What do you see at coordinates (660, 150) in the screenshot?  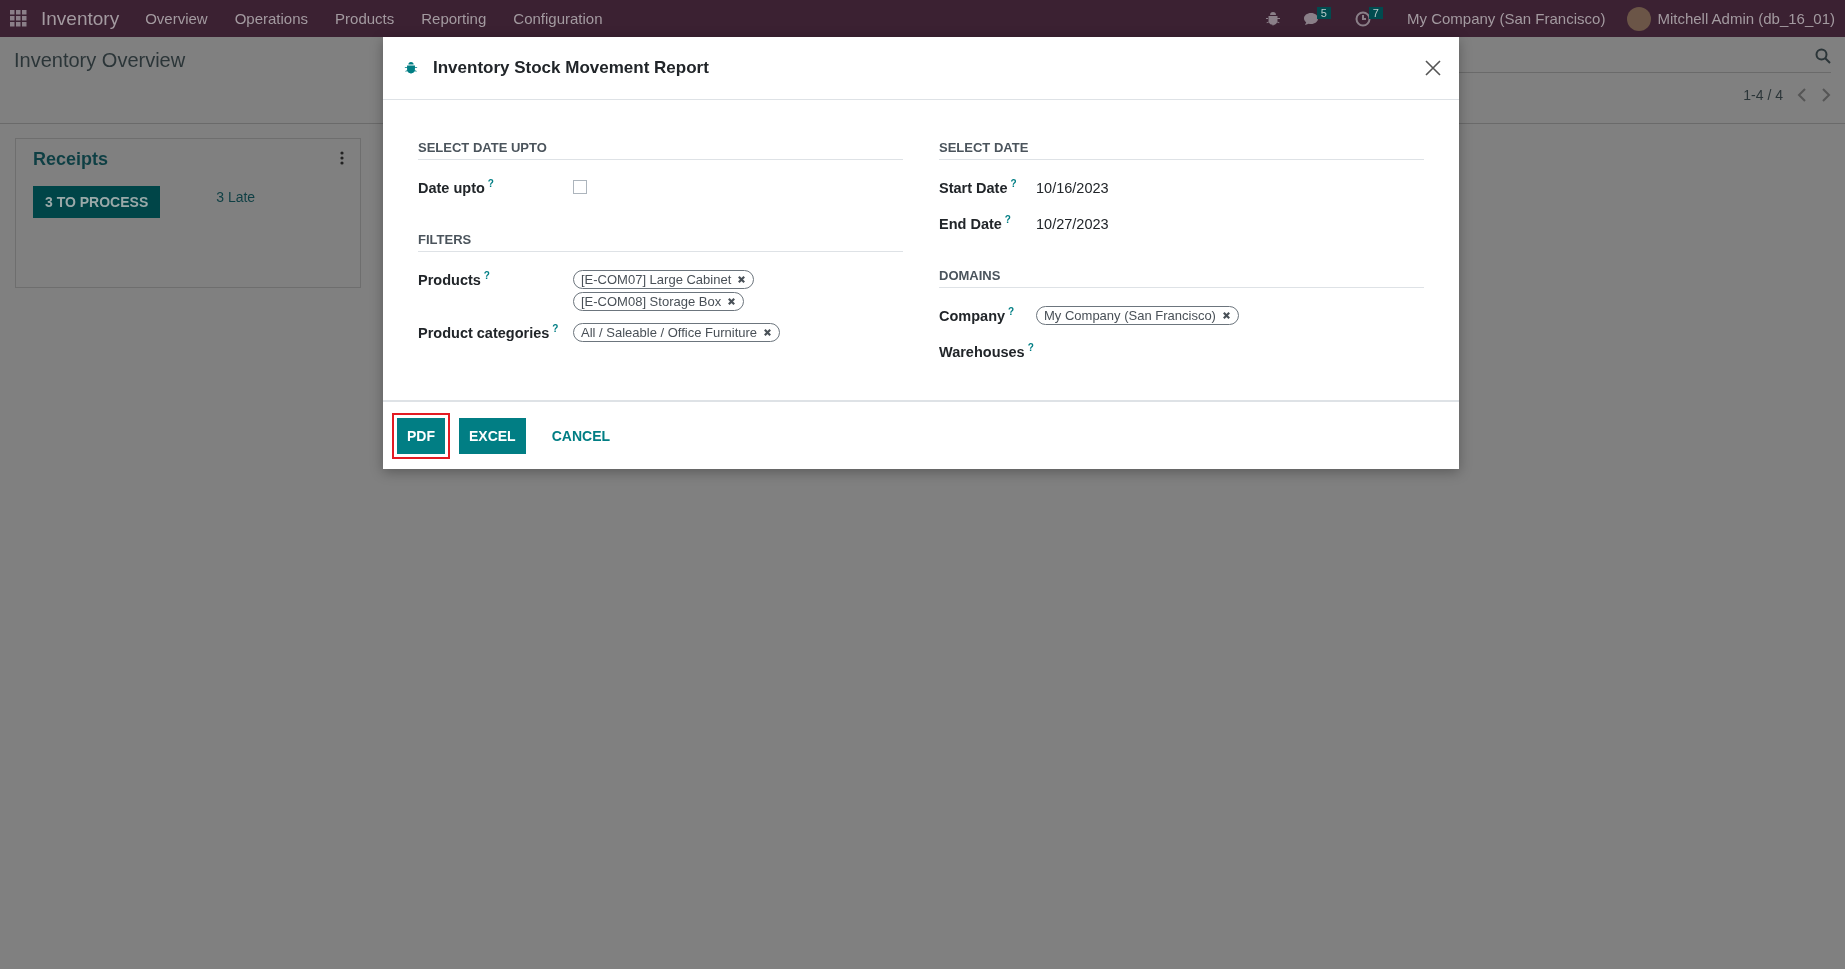 I see `section-heading: SELECT DATE UPTO` at bounding box center [660, 150].